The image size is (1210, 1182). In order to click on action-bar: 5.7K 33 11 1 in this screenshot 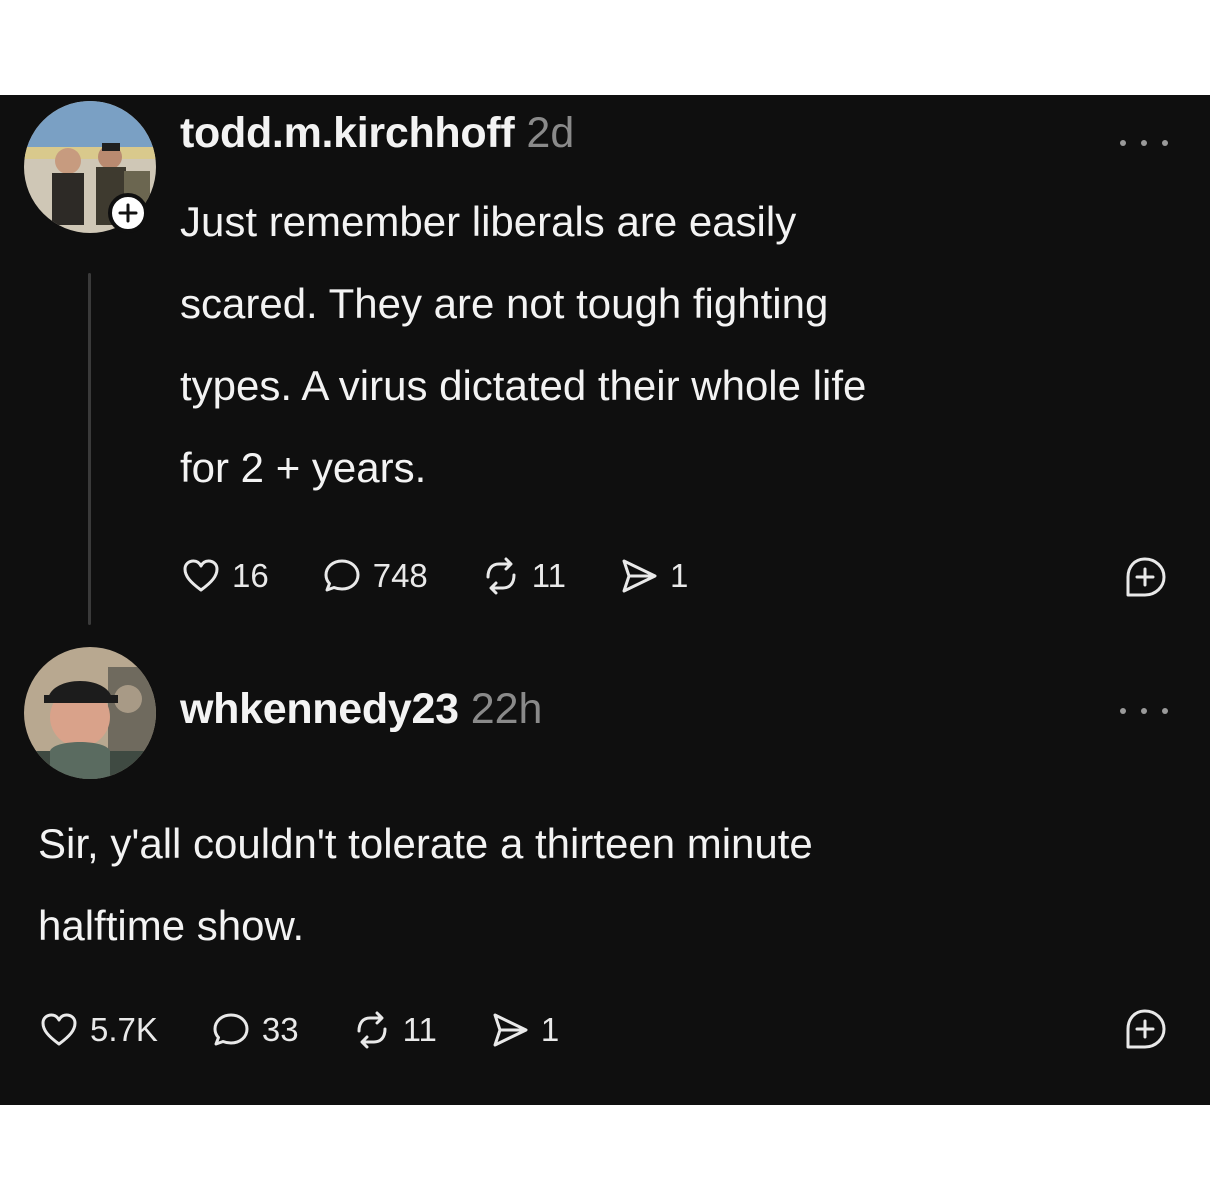, I will do `click(324, 1030)`.